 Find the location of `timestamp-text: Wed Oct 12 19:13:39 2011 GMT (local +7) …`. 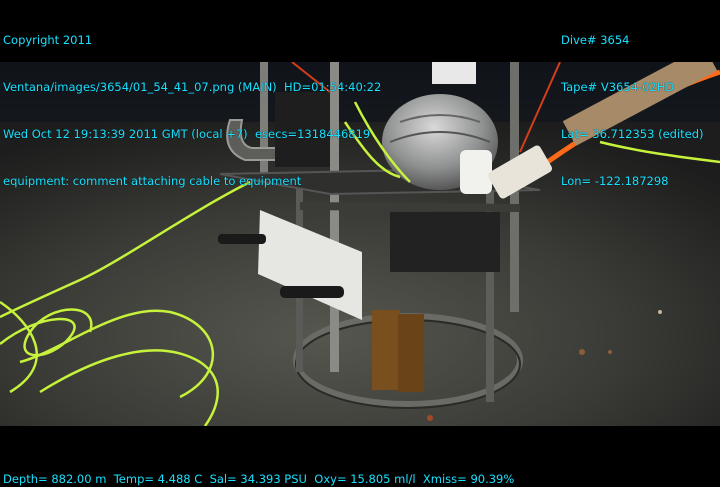

timestamp-text: Wed Oct 12 19:13:39 2011 GMT (local +7) … is located at coordinates (187, 134).